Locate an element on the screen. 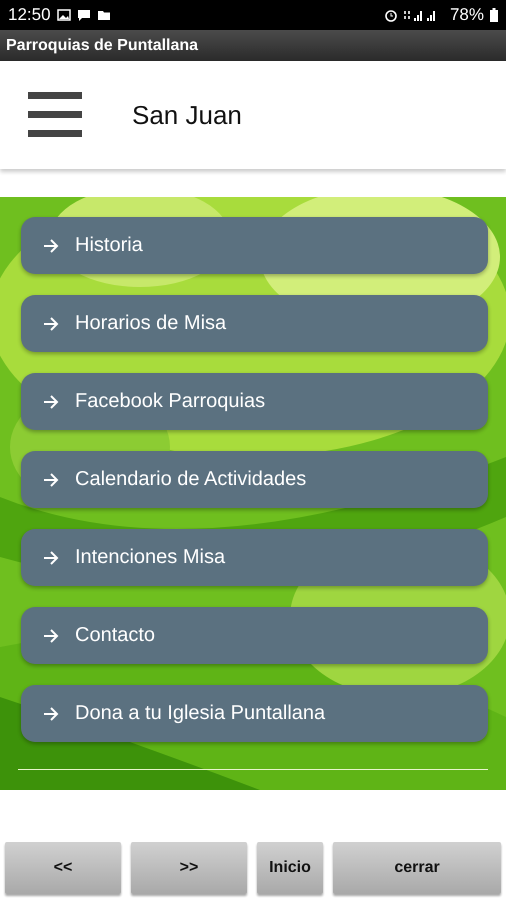  menu-item: Historia is located at coordinates (254, 245).